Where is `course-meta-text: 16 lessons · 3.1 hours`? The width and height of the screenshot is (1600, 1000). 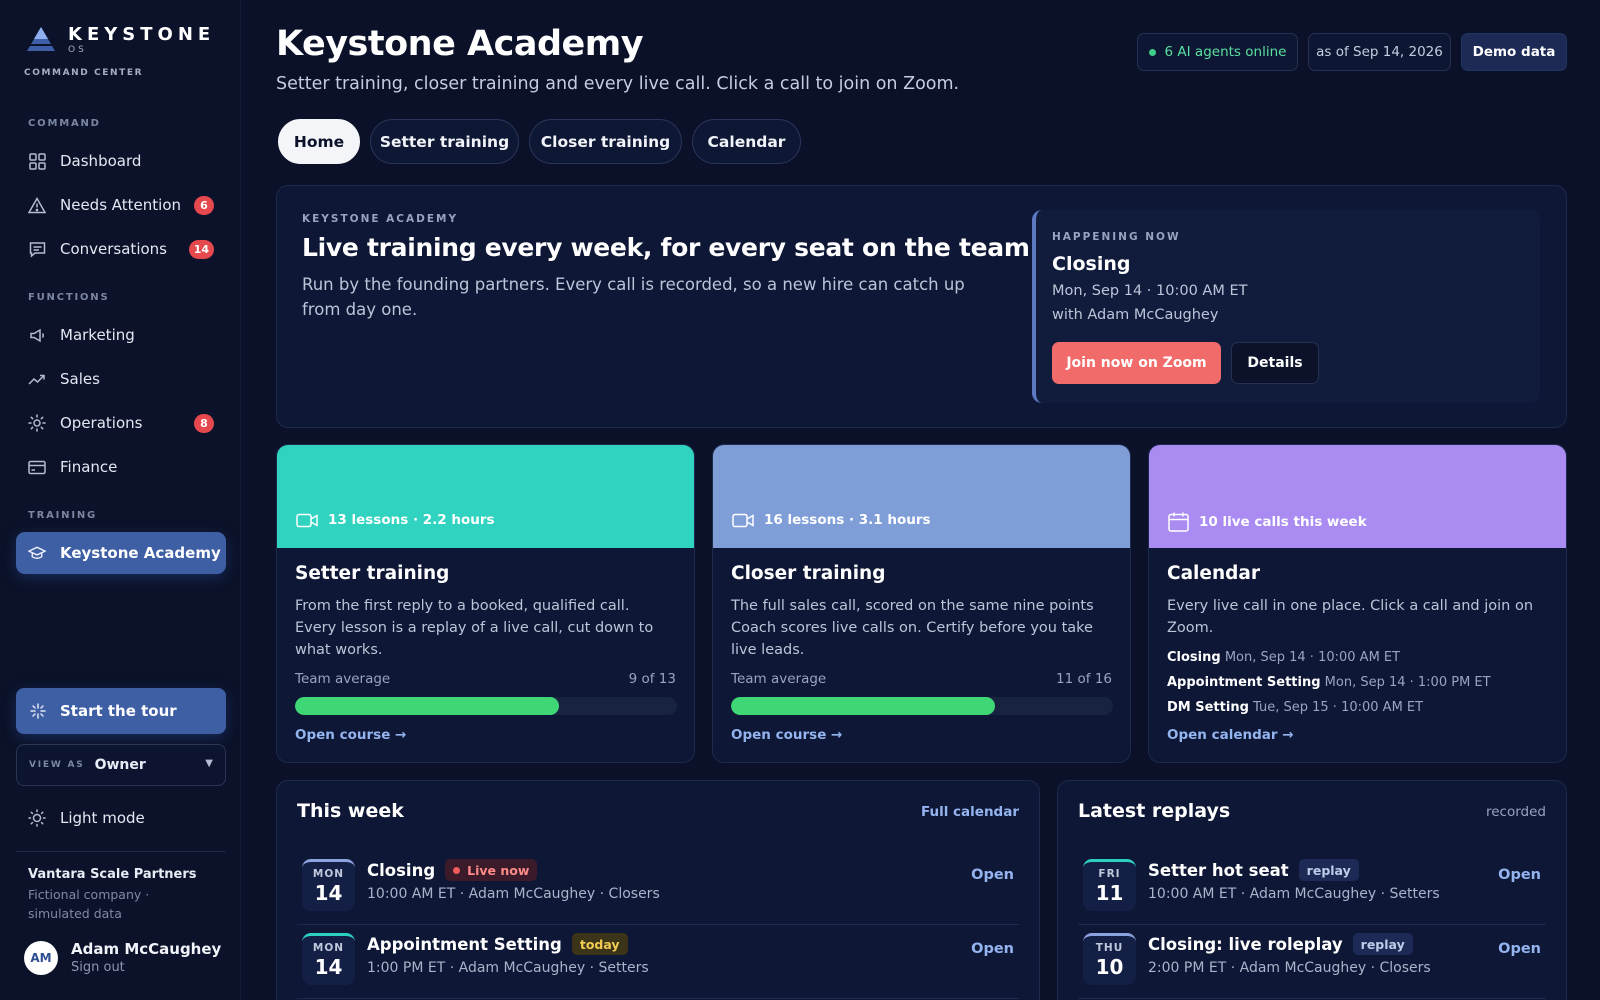
course-meta-text: 16 lessons · 3.1 hours is located at coordinates (847, 520).